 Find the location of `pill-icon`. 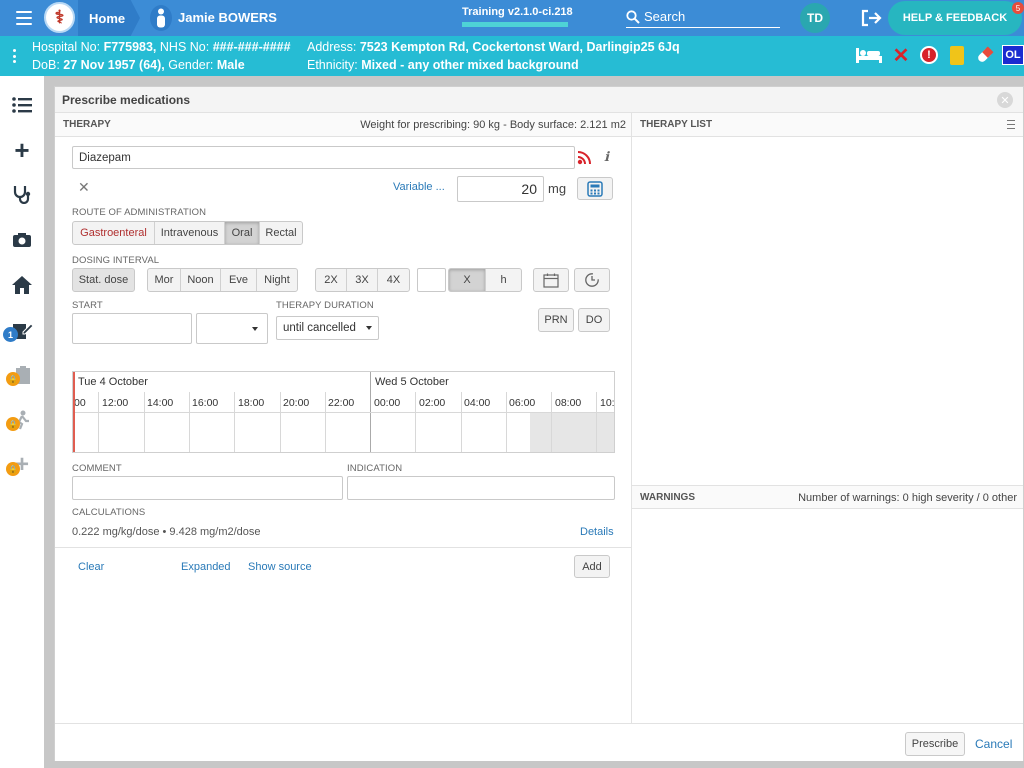

pill-icon is located at coordinates (985, 55).